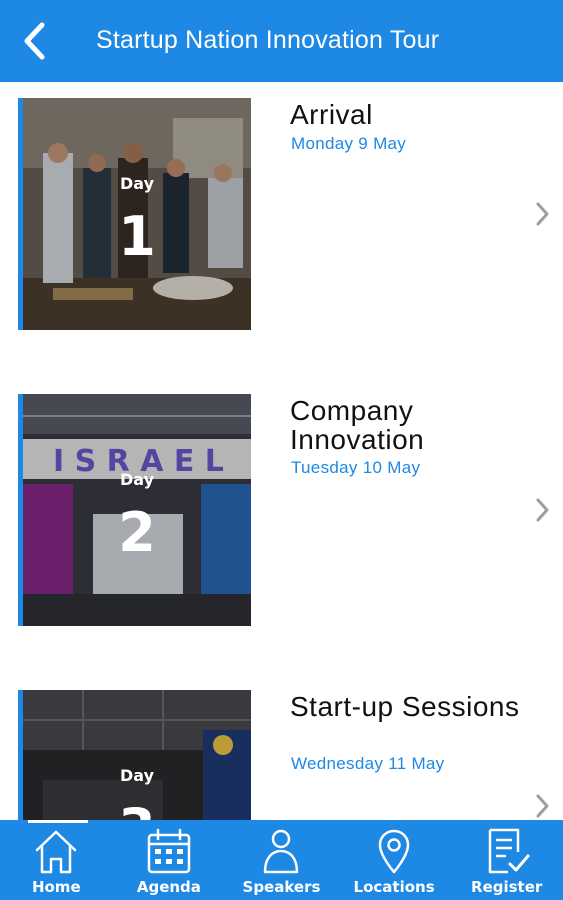 The width and height of the screenshot is (563, 900). I want to click on day-thumbnail: Day 3, so click(134, 755).